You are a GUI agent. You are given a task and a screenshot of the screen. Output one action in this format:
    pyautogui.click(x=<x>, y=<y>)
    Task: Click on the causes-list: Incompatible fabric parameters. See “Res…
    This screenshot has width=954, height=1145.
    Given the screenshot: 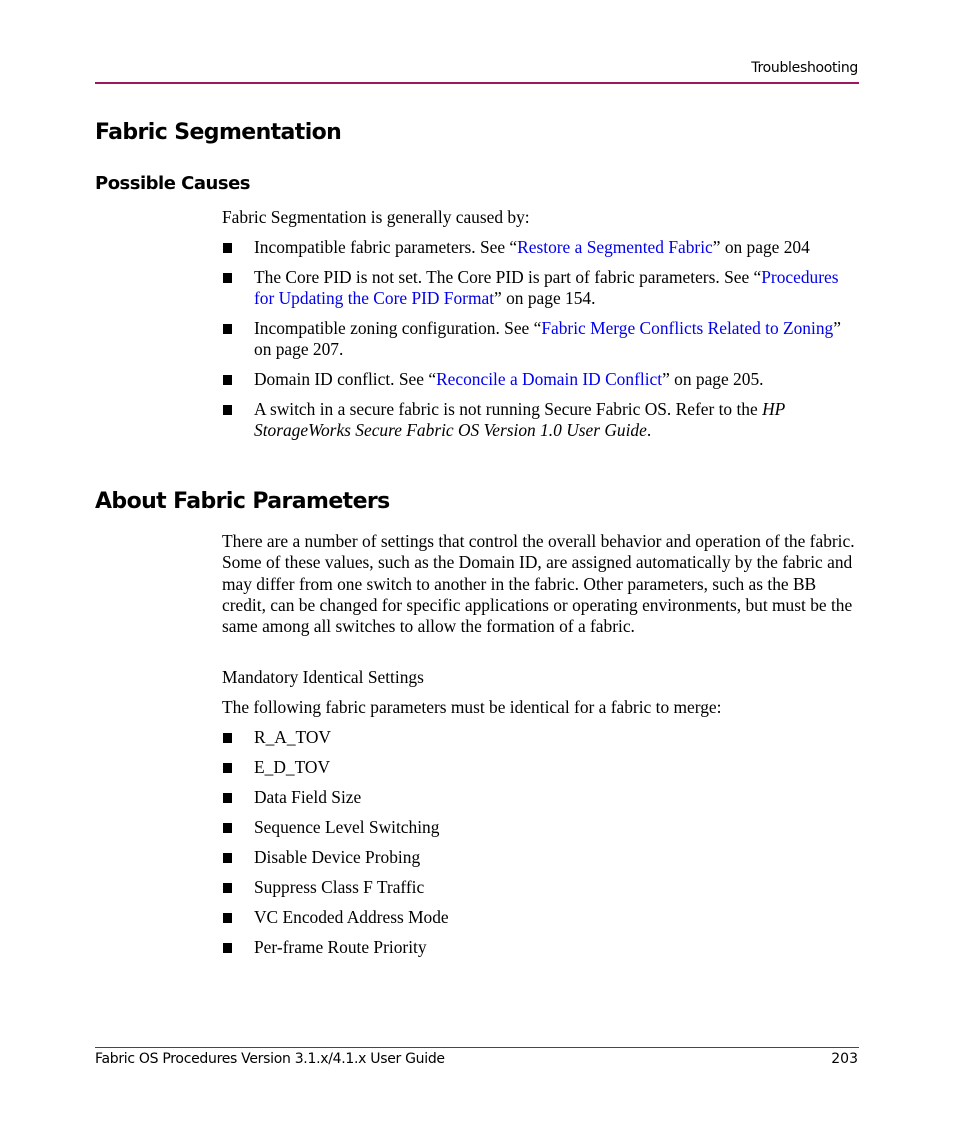 What is the action you would take?
    pyautogui.click(x=542, y=343)
    